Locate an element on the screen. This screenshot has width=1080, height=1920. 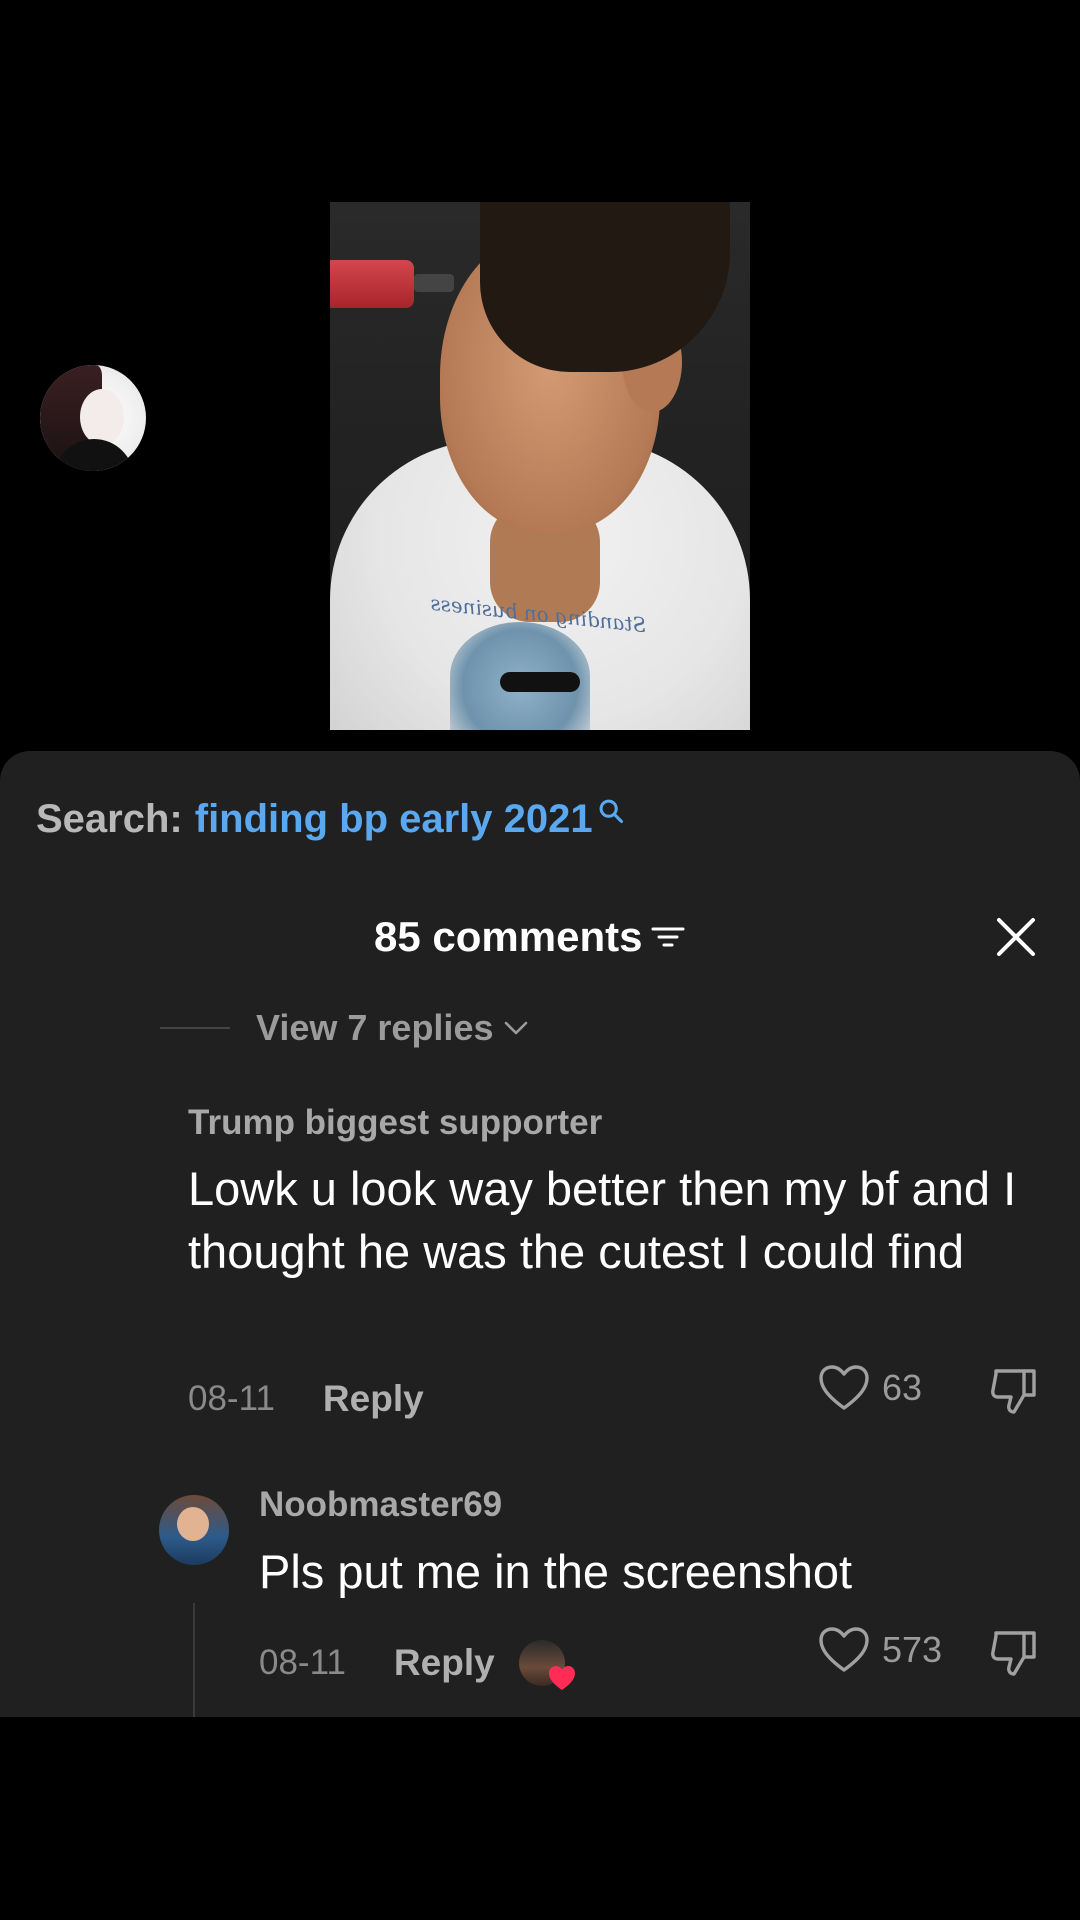
like-button: 573 is located at coordinates (880, 1650).